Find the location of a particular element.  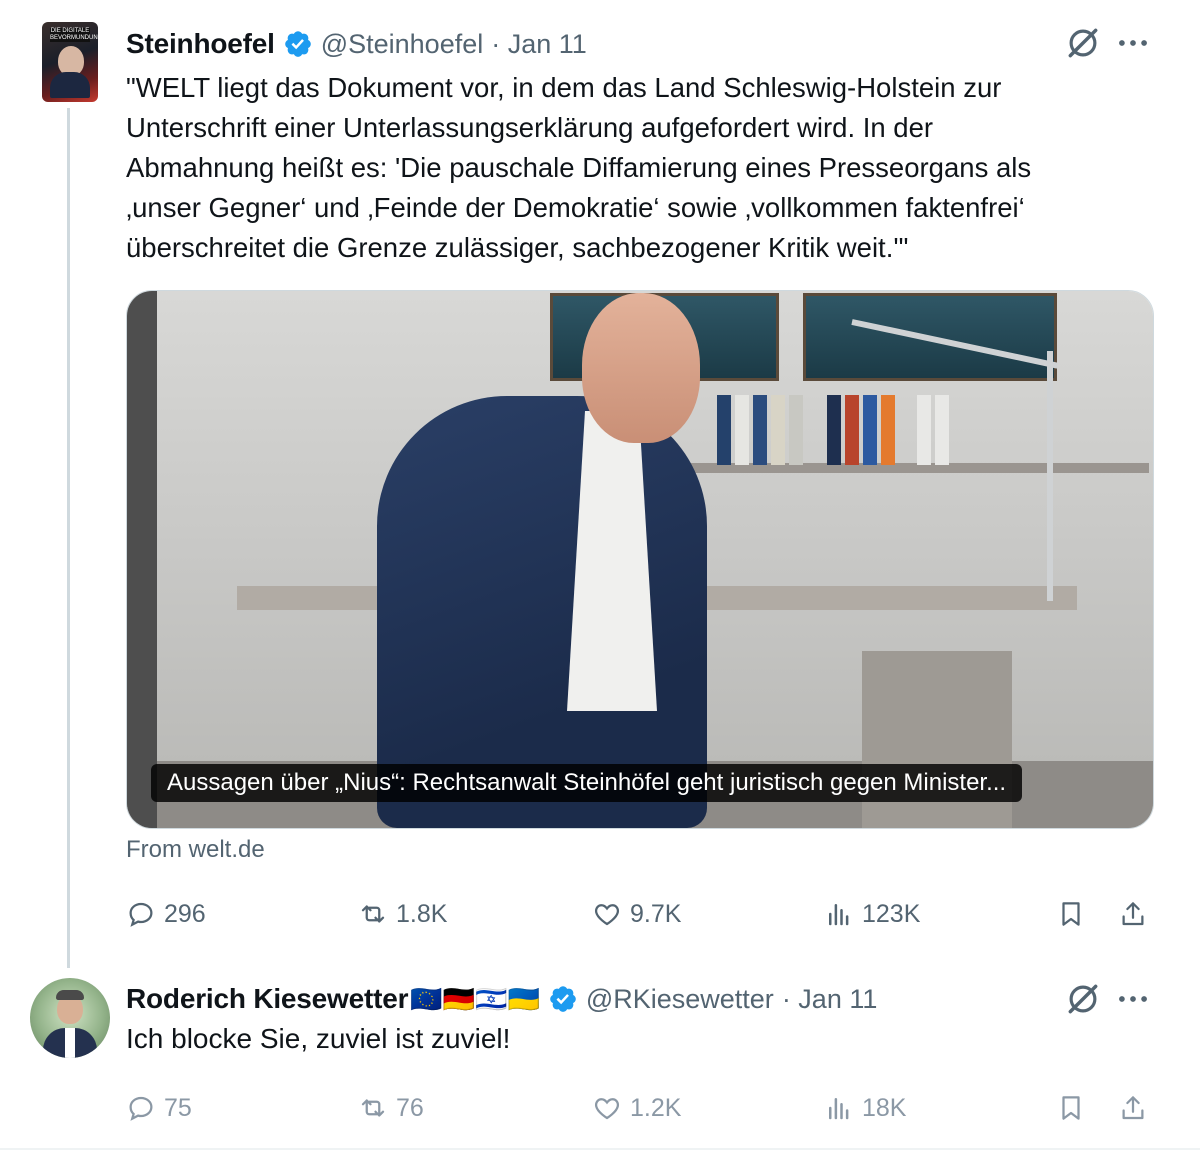

tweet-actions: 75 76 1.2K 18K is located at coordinates (641, 1108).